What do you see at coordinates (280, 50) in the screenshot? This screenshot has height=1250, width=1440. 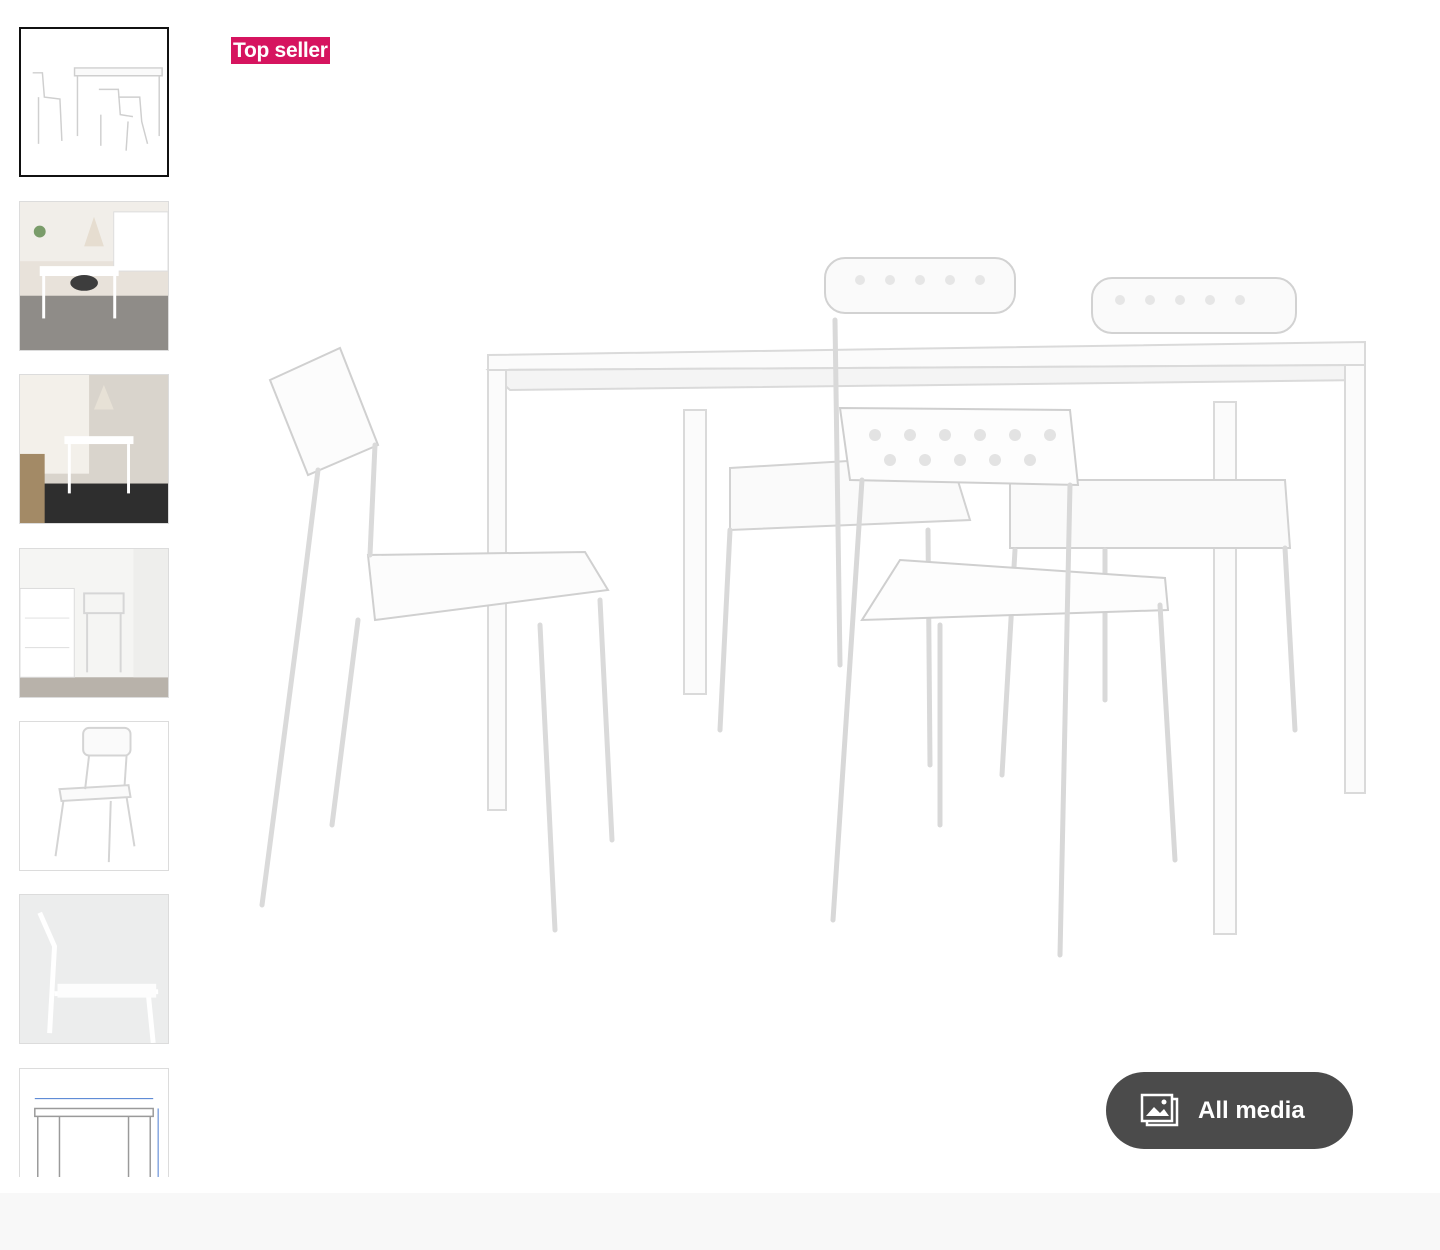 I see `top-seller-badge: Top seller` at bounding box center [280, 50].